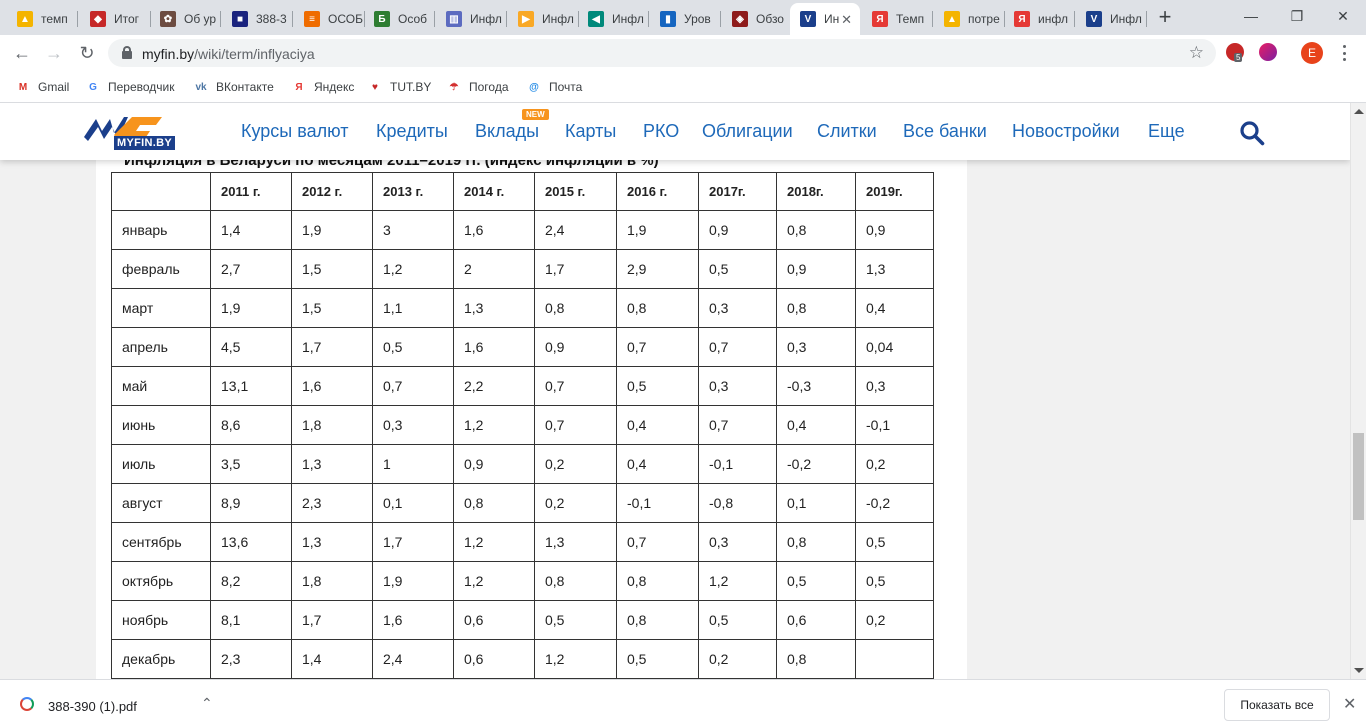  I want to click on bookmark-label: ВКонтакте, so click(245, 87).